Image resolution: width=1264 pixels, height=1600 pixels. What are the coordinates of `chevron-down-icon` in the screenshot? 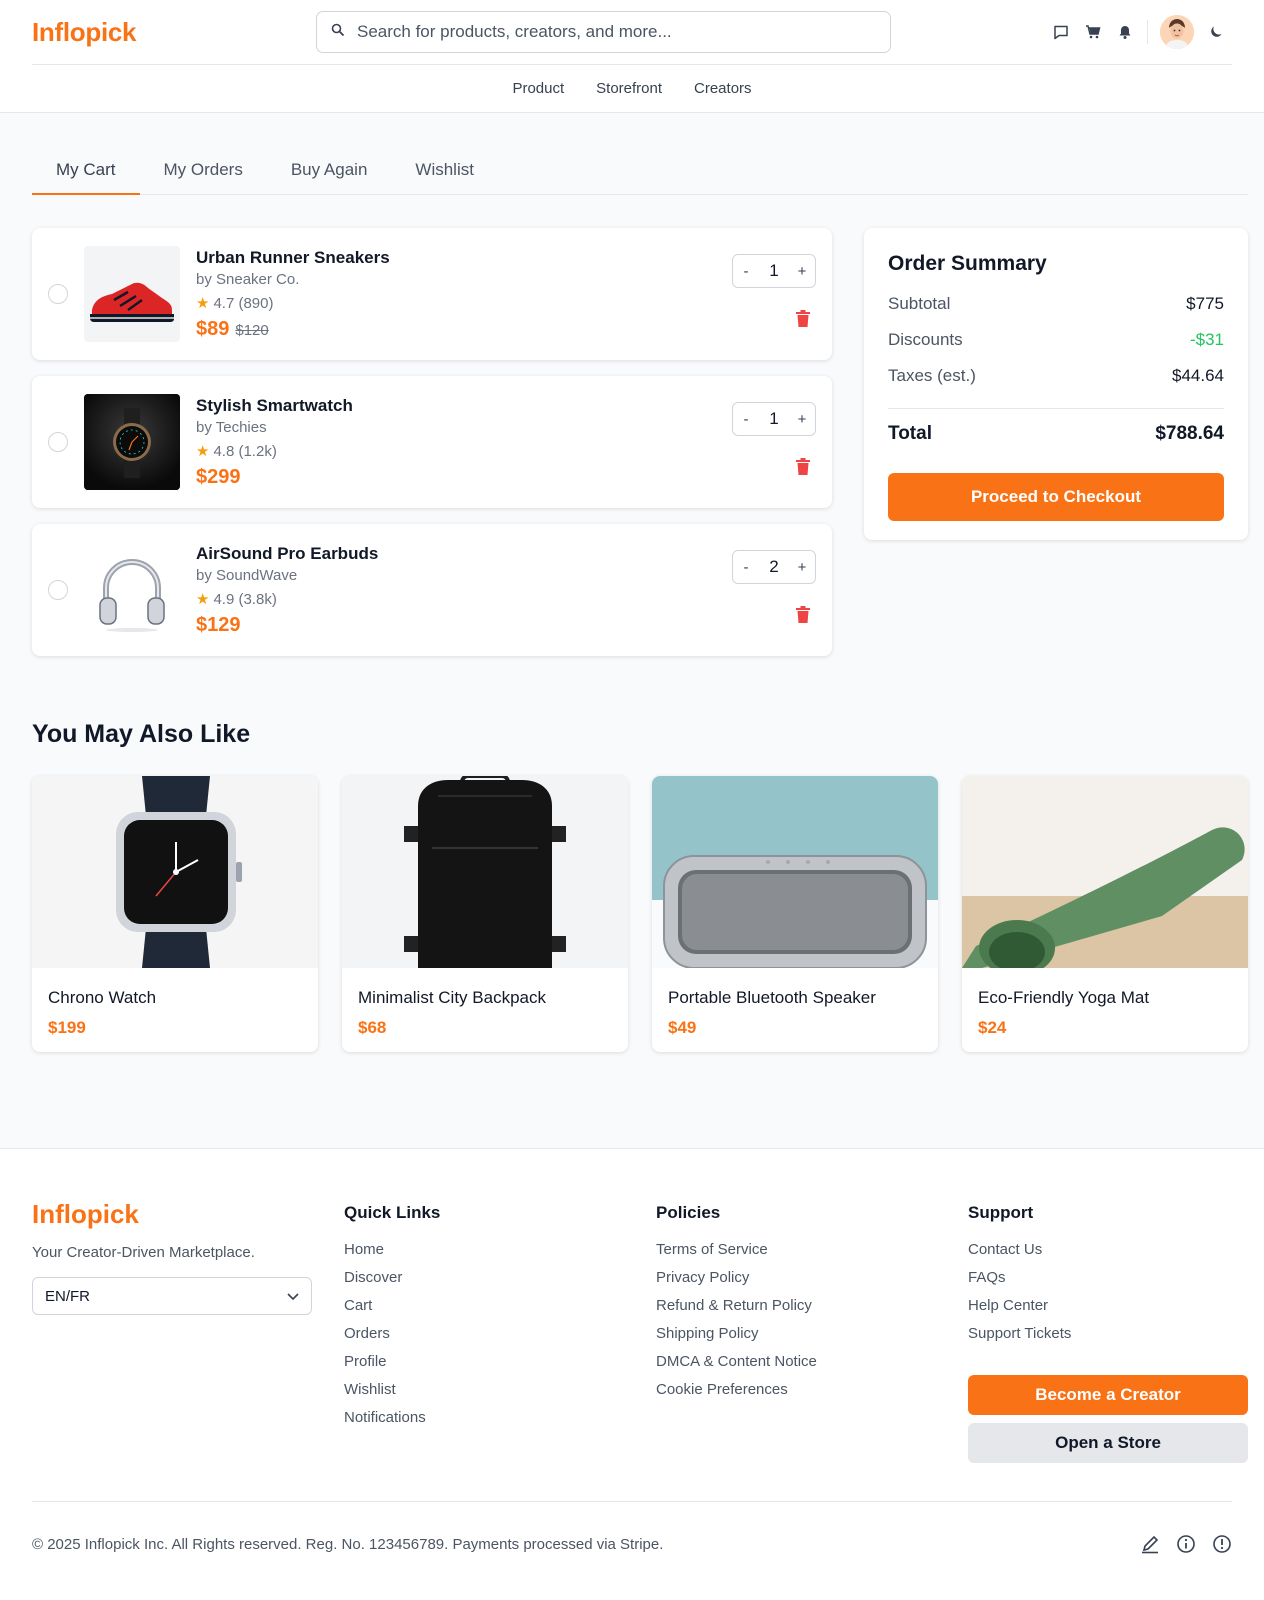 It's located at (293, 1296).